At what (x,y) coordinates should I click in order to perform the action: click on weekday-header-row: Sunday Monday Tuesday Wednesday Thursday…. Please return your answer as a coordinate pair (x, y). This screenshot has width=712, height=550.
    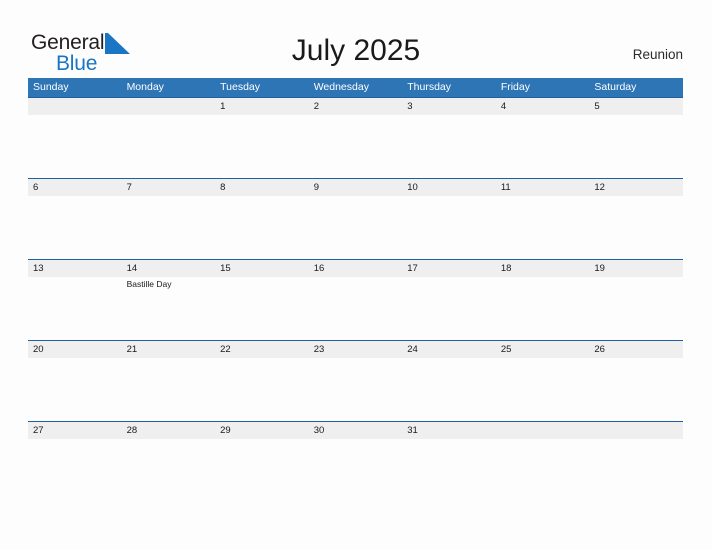
    Looking at the image, I should click on (355, 87).